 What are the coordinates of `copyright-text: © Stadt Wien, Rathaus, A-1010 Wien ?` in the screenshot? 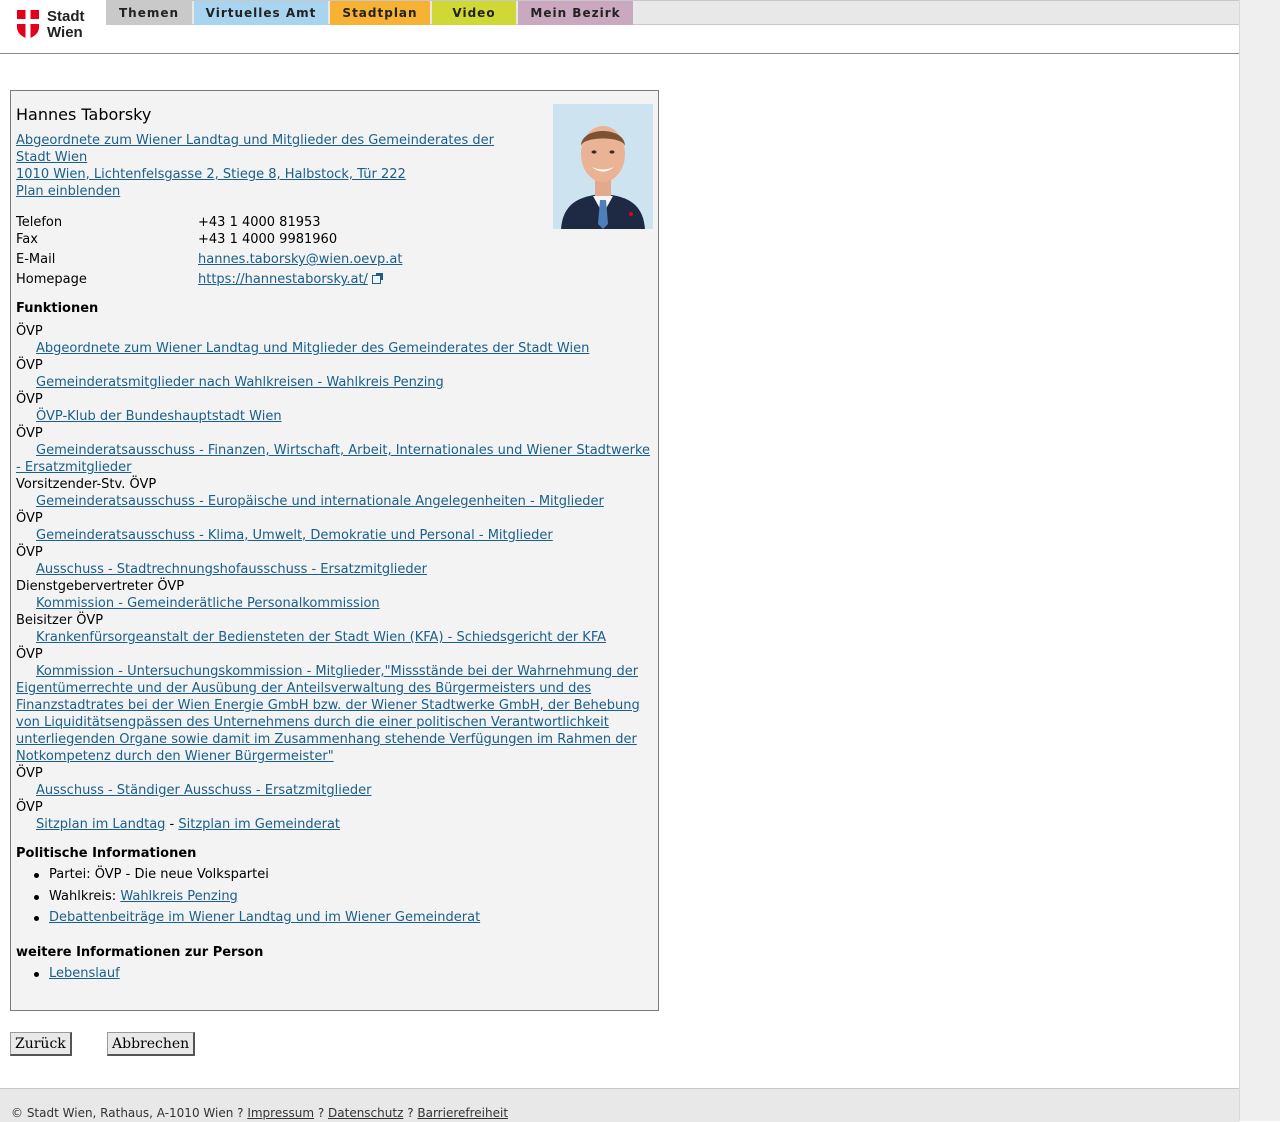 It's located at (129, 1113).